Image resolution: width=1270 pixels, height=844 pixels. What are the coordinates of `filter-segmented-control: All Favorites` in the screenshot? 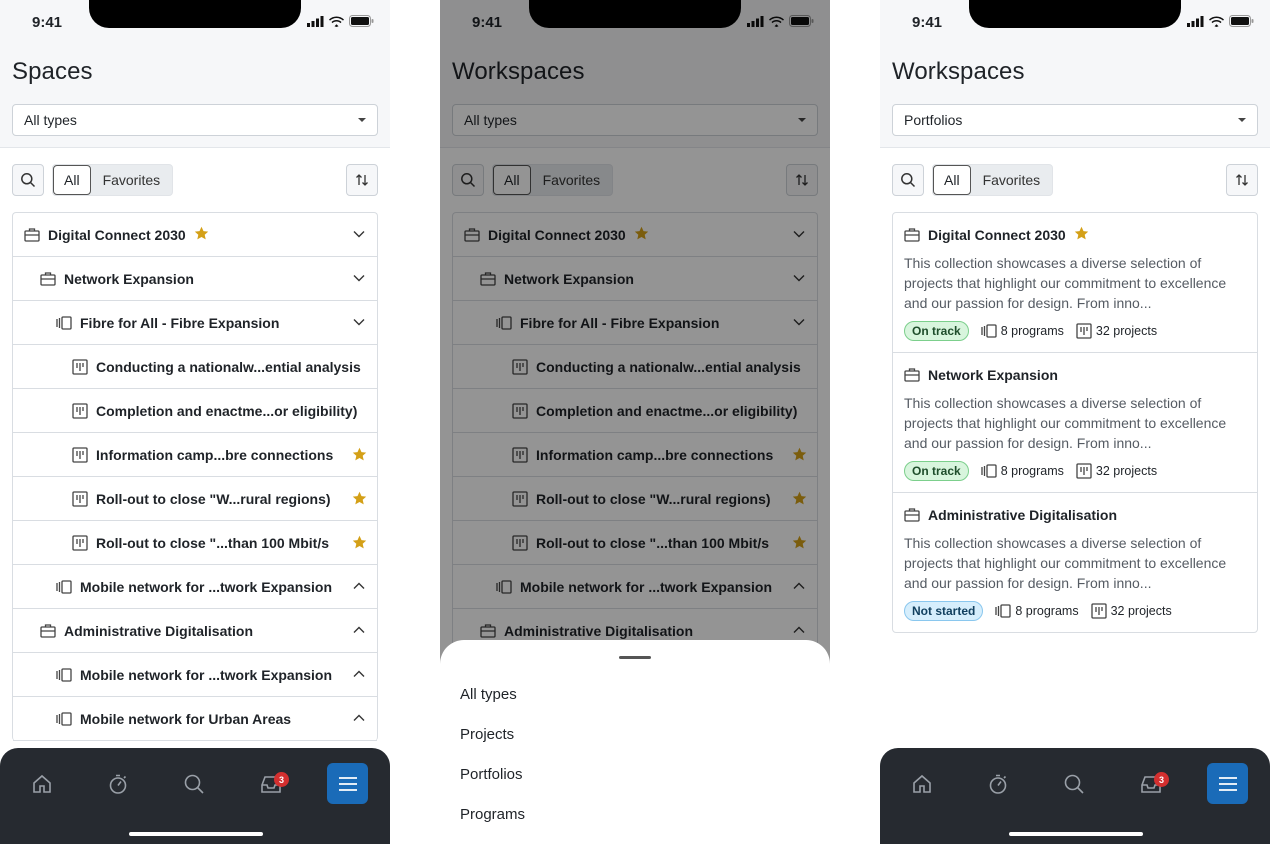 It's located at (993, 180).